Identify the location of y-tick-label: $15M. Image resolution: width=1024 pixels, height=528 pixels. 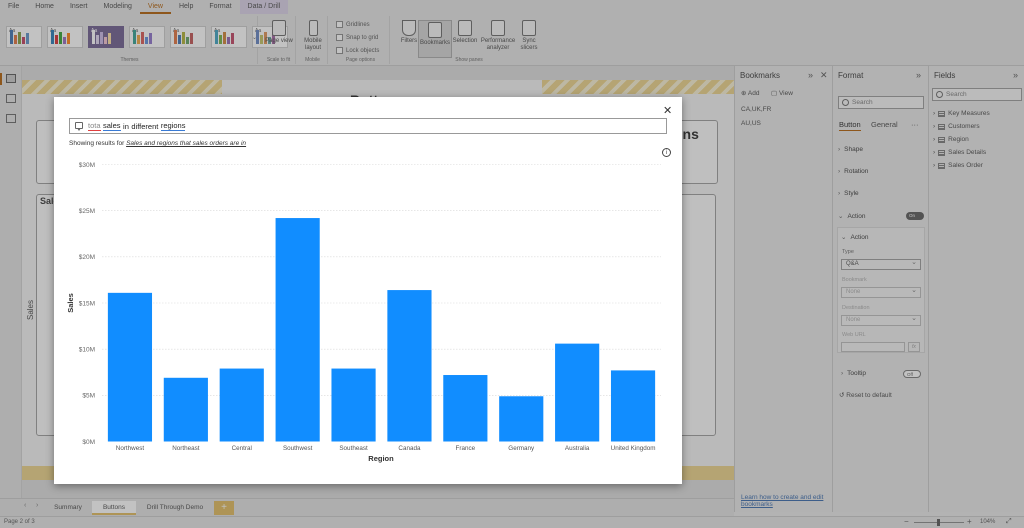
(87, 303).